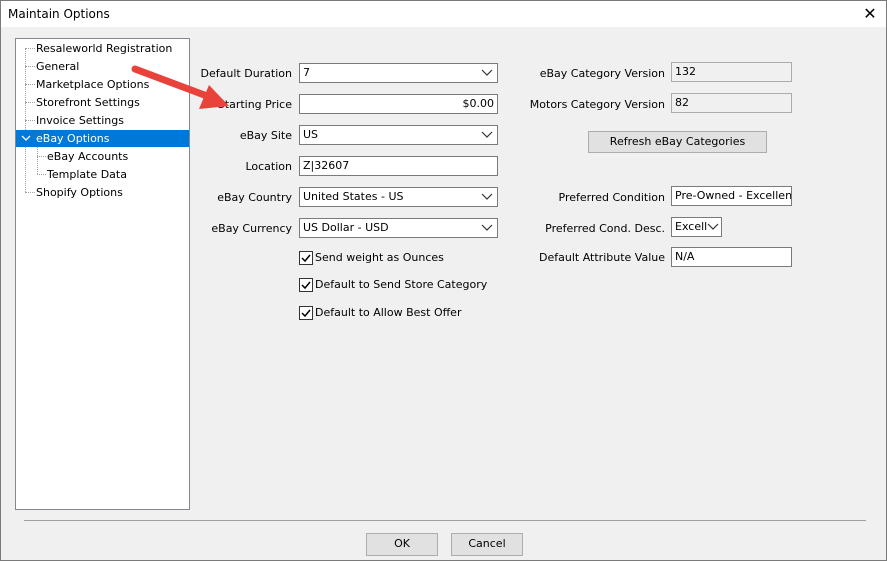  What do you see at coordinates (602, 73) in the screenshot?
I see `ebay-category-version-label: eBay Category Version` at bounding box center [602, 73].